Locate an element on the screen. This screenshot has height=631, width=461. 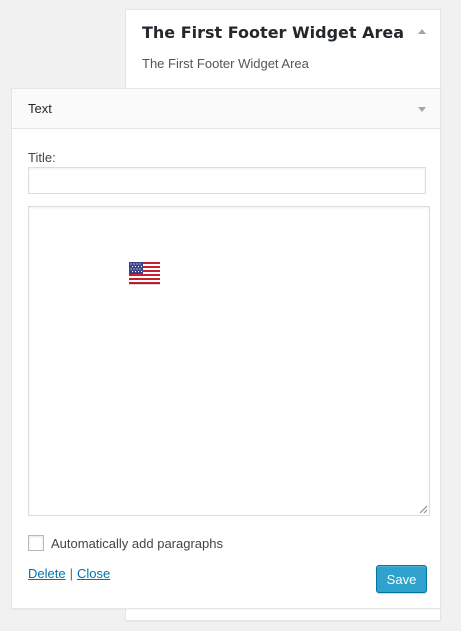
arrow-up-icon is located at coordinates (422, 32).